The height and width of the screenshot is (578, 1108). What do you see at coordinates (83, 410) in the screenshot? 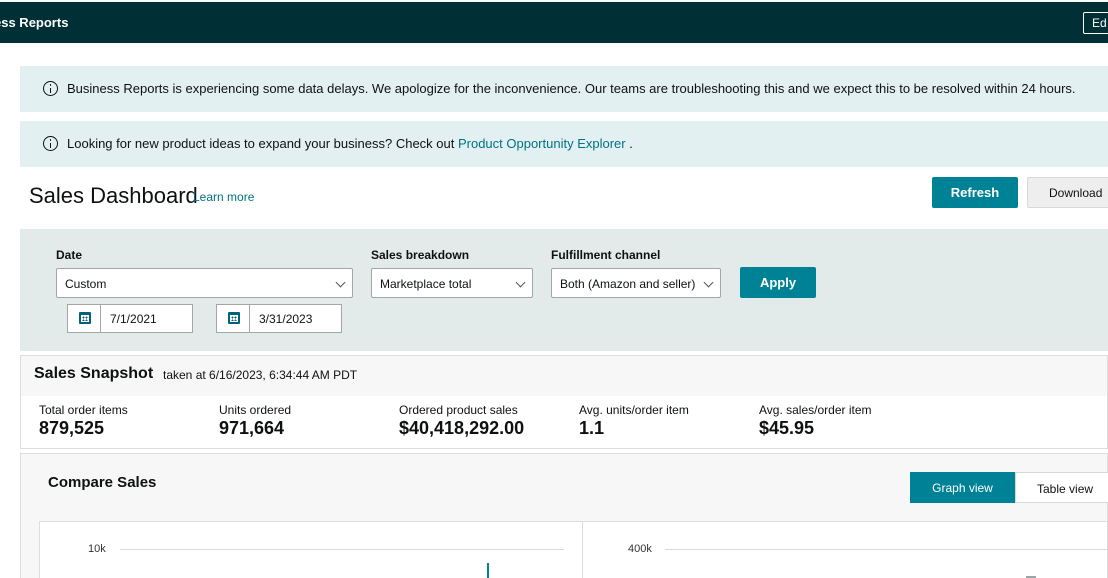
I see `metric-label-total-order-items: Total order items` at bounding box center [83, 410].